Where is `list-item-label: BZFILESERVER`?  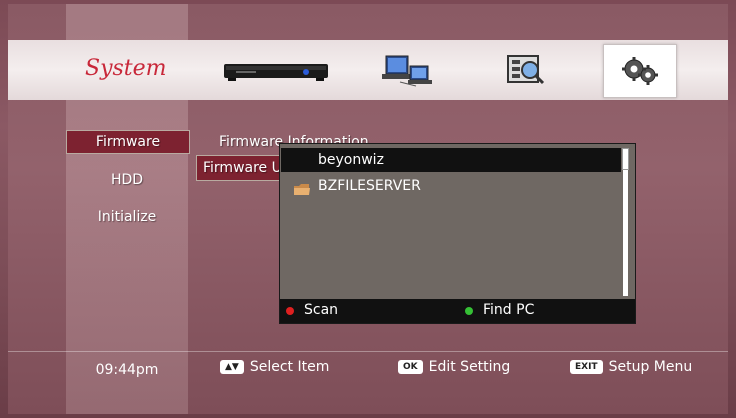
list-item-label: BZFILESERVER is located at coordinates (369, 186).